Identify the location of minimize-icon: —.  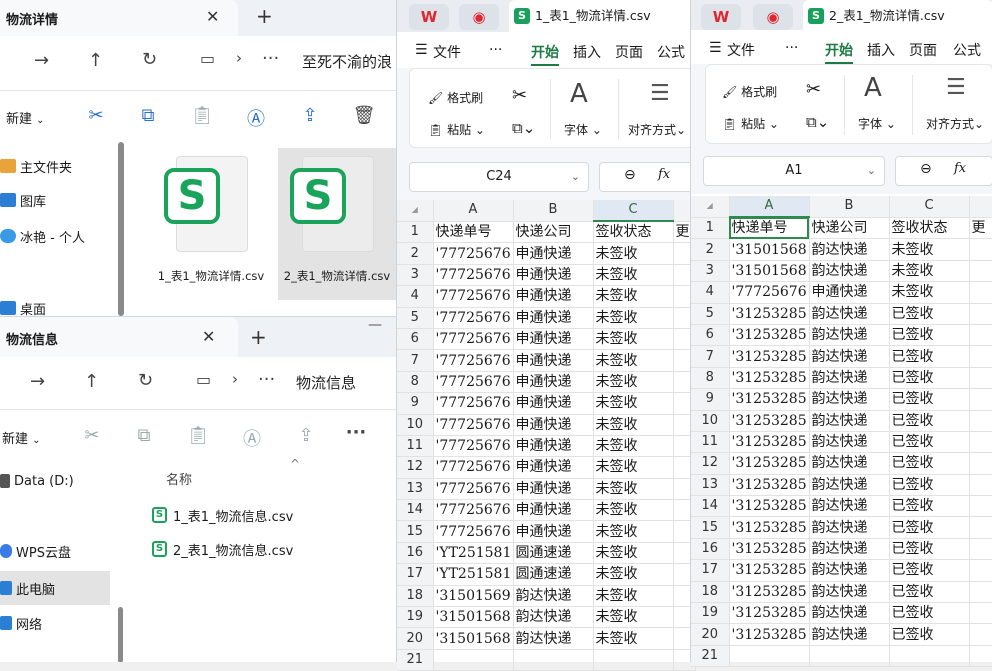
(375, 325).